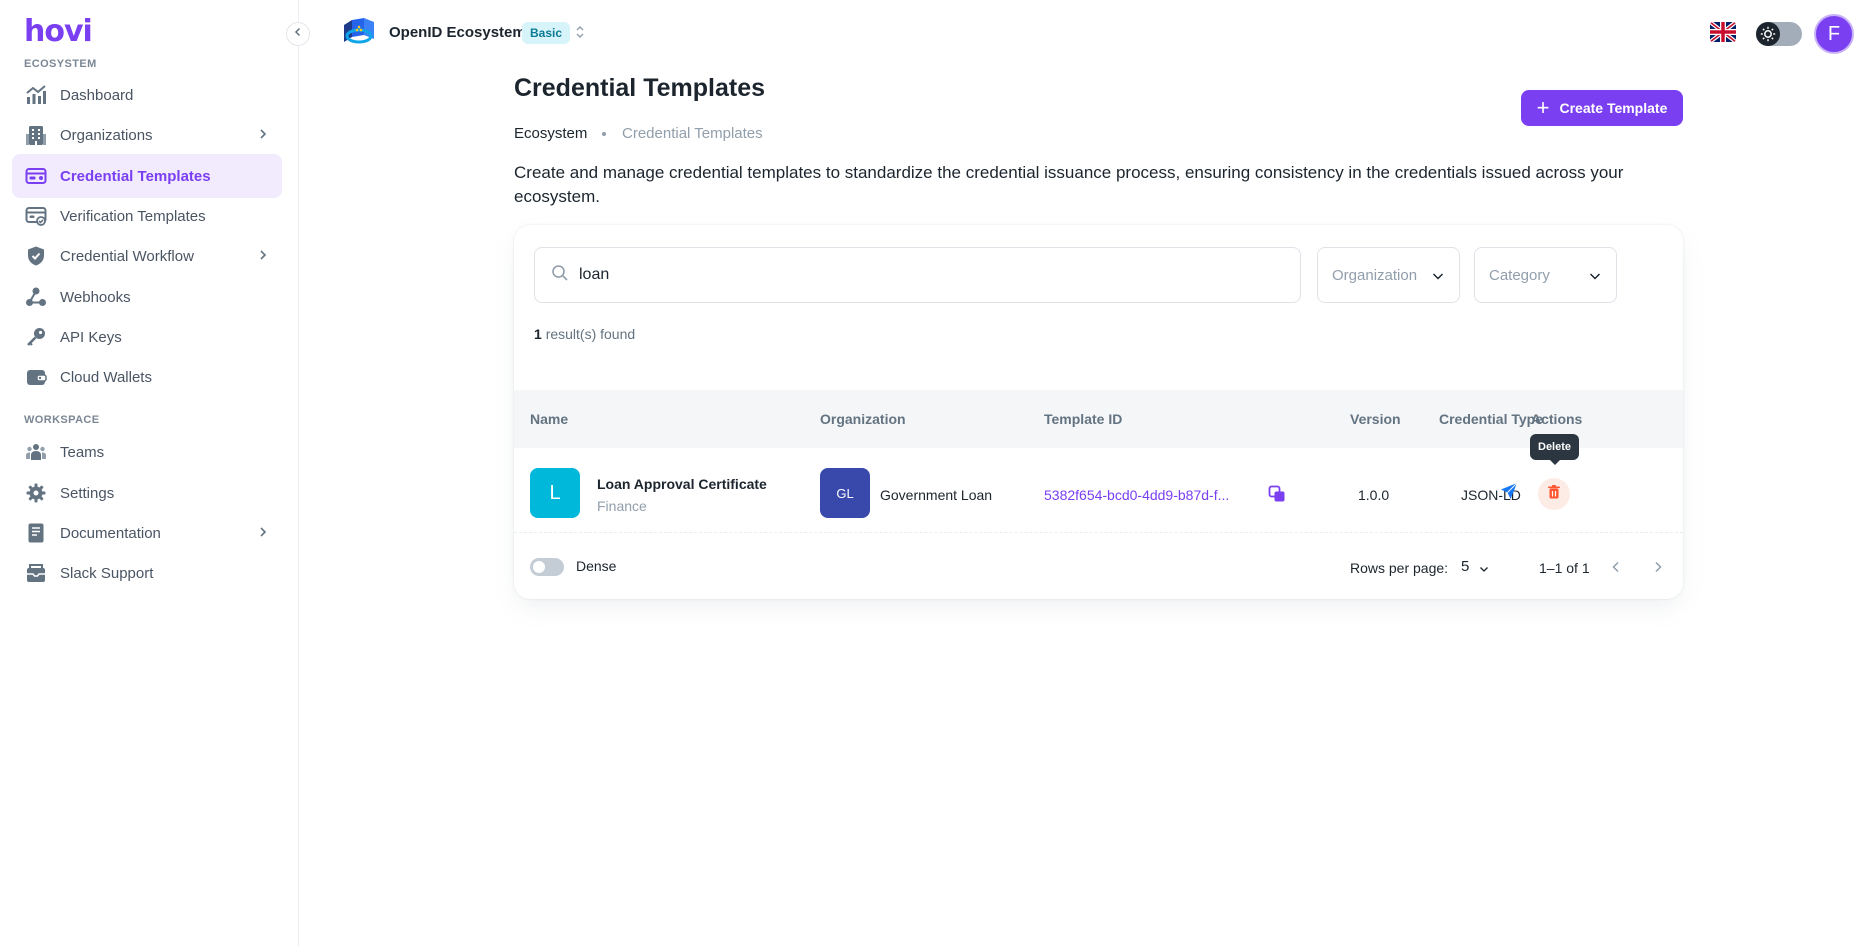 Image resolution: width=1866 pixels, height=946 pixels. Describe the element at coordinates (917, 275) in the screenshot. I see `search-input: loan` at that location.